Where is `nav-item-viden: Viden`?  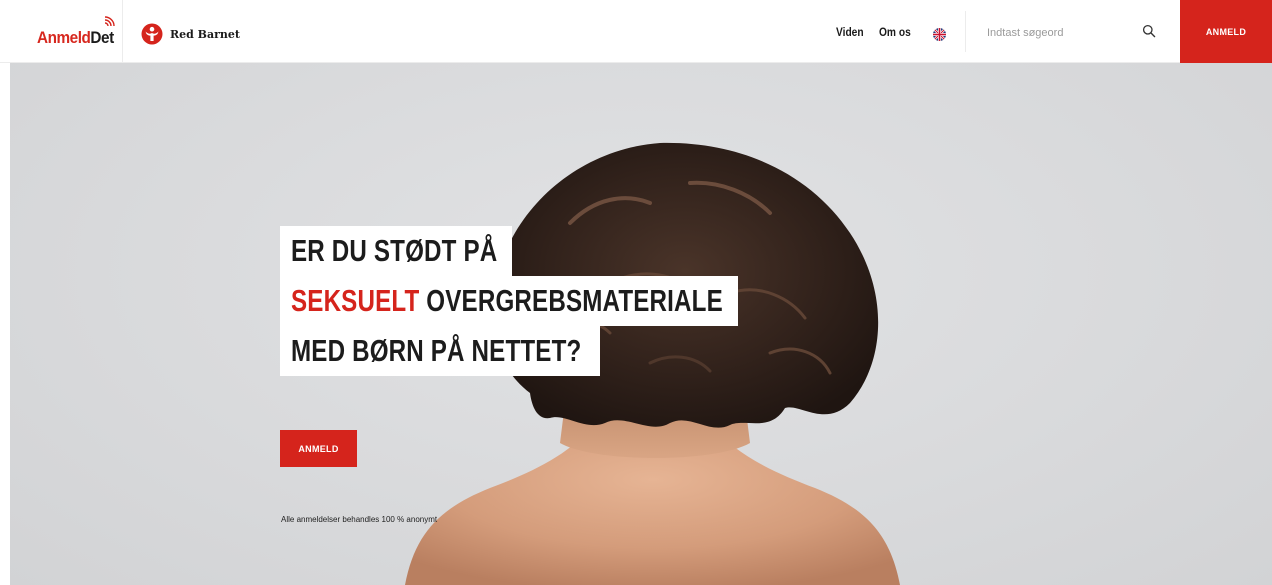 nav-item-viden: Viden is located at coordinates (852, 31).